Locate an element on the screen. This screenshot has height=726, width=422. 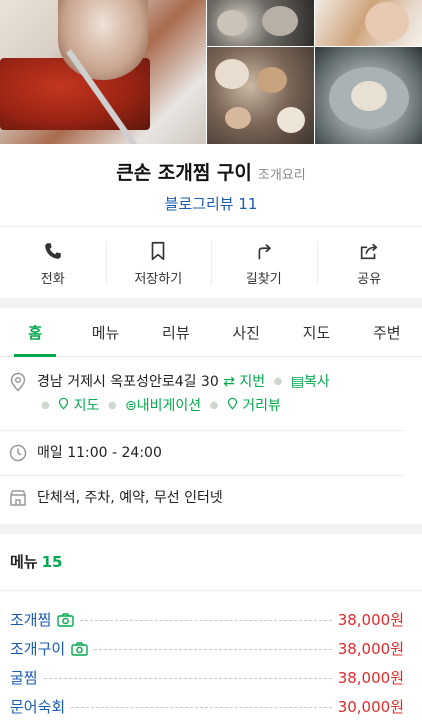
menu-item: 문어숙회 30,000원 is located at coordinates (211, 706).